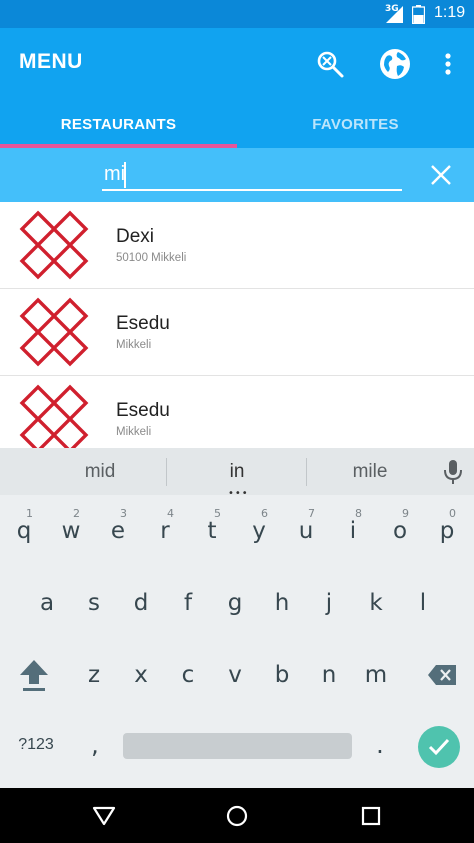  What do you see at coordinates (125, 175) in the screenshot?
I see `text-cursor` at bounding box center [125, 175].